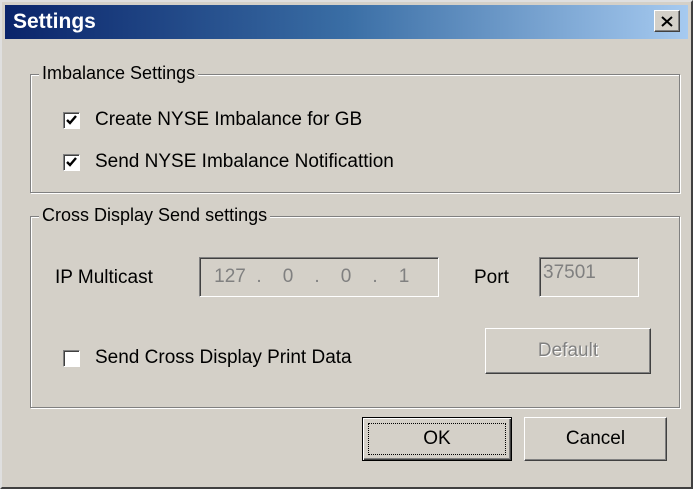  I want to click on cross-display-title: Cross Display Send settings, so click(155, 215).